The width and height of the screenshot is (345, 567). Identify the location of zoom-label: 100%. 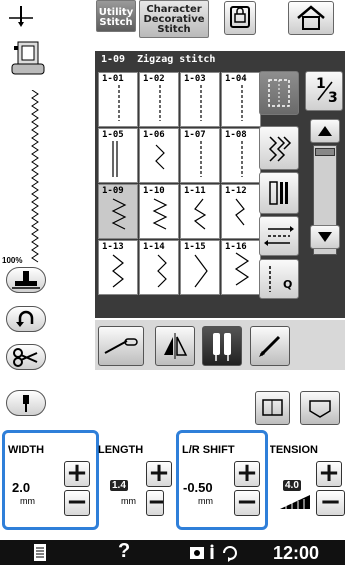
(12, 260).